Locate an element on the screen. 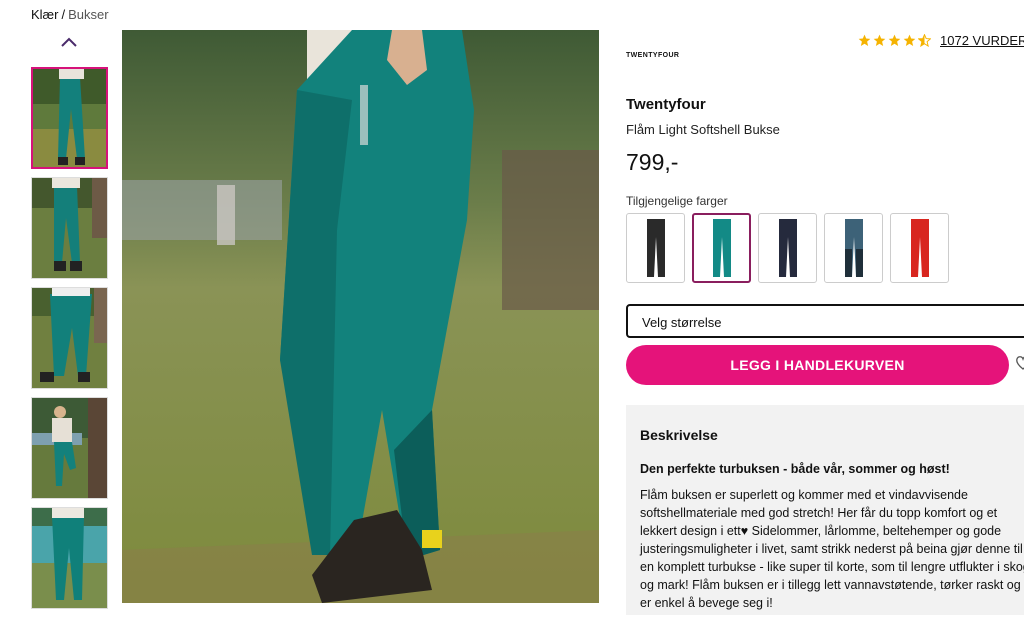 The width and height of the screenshot is (1024, 617). chevron-up-icon is located at coordinates (69, 42).